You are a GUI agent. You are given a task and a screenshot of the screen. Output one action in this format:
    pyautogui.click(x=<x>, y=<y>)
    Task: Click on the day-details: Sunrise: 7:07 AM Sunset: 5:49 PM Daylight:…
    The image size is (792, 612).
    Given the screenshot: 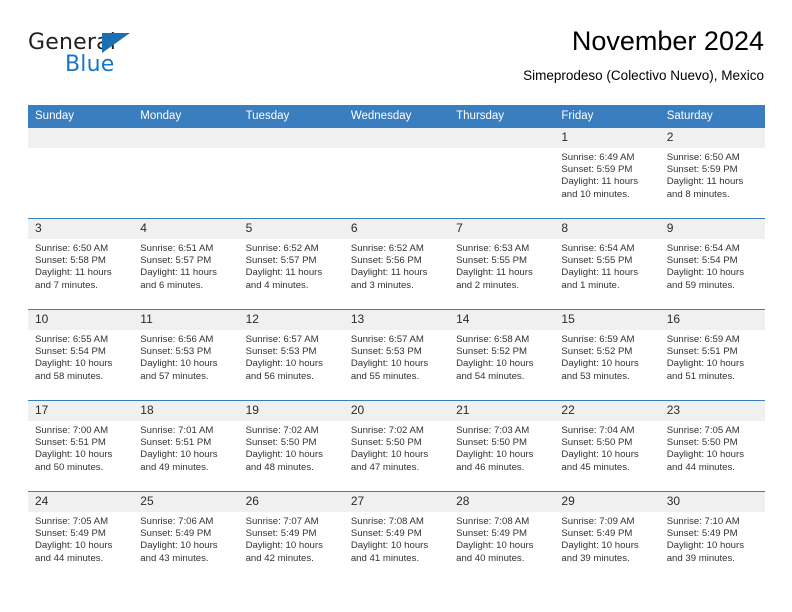 What is the action you would take?
    pyautogui.click(x=291, y=538)
    